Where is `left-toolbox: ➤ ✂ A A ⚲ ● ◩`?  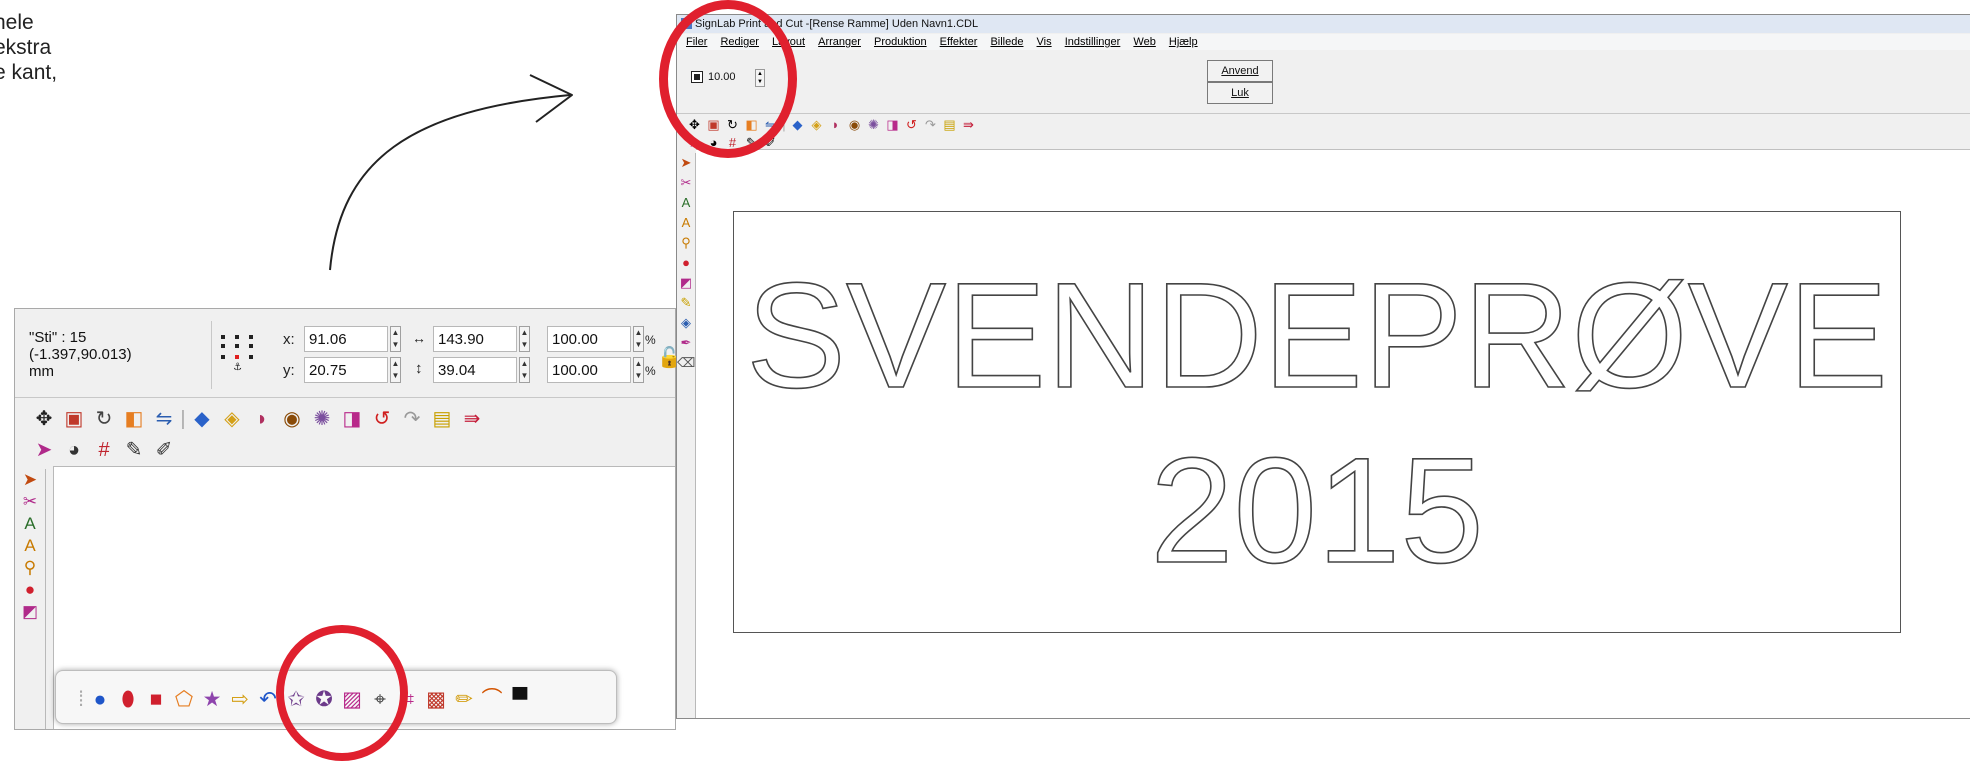
left-toolbox: ➤ ✂ A A ⚲ ● ◩ is located at coordinates (30, 599).